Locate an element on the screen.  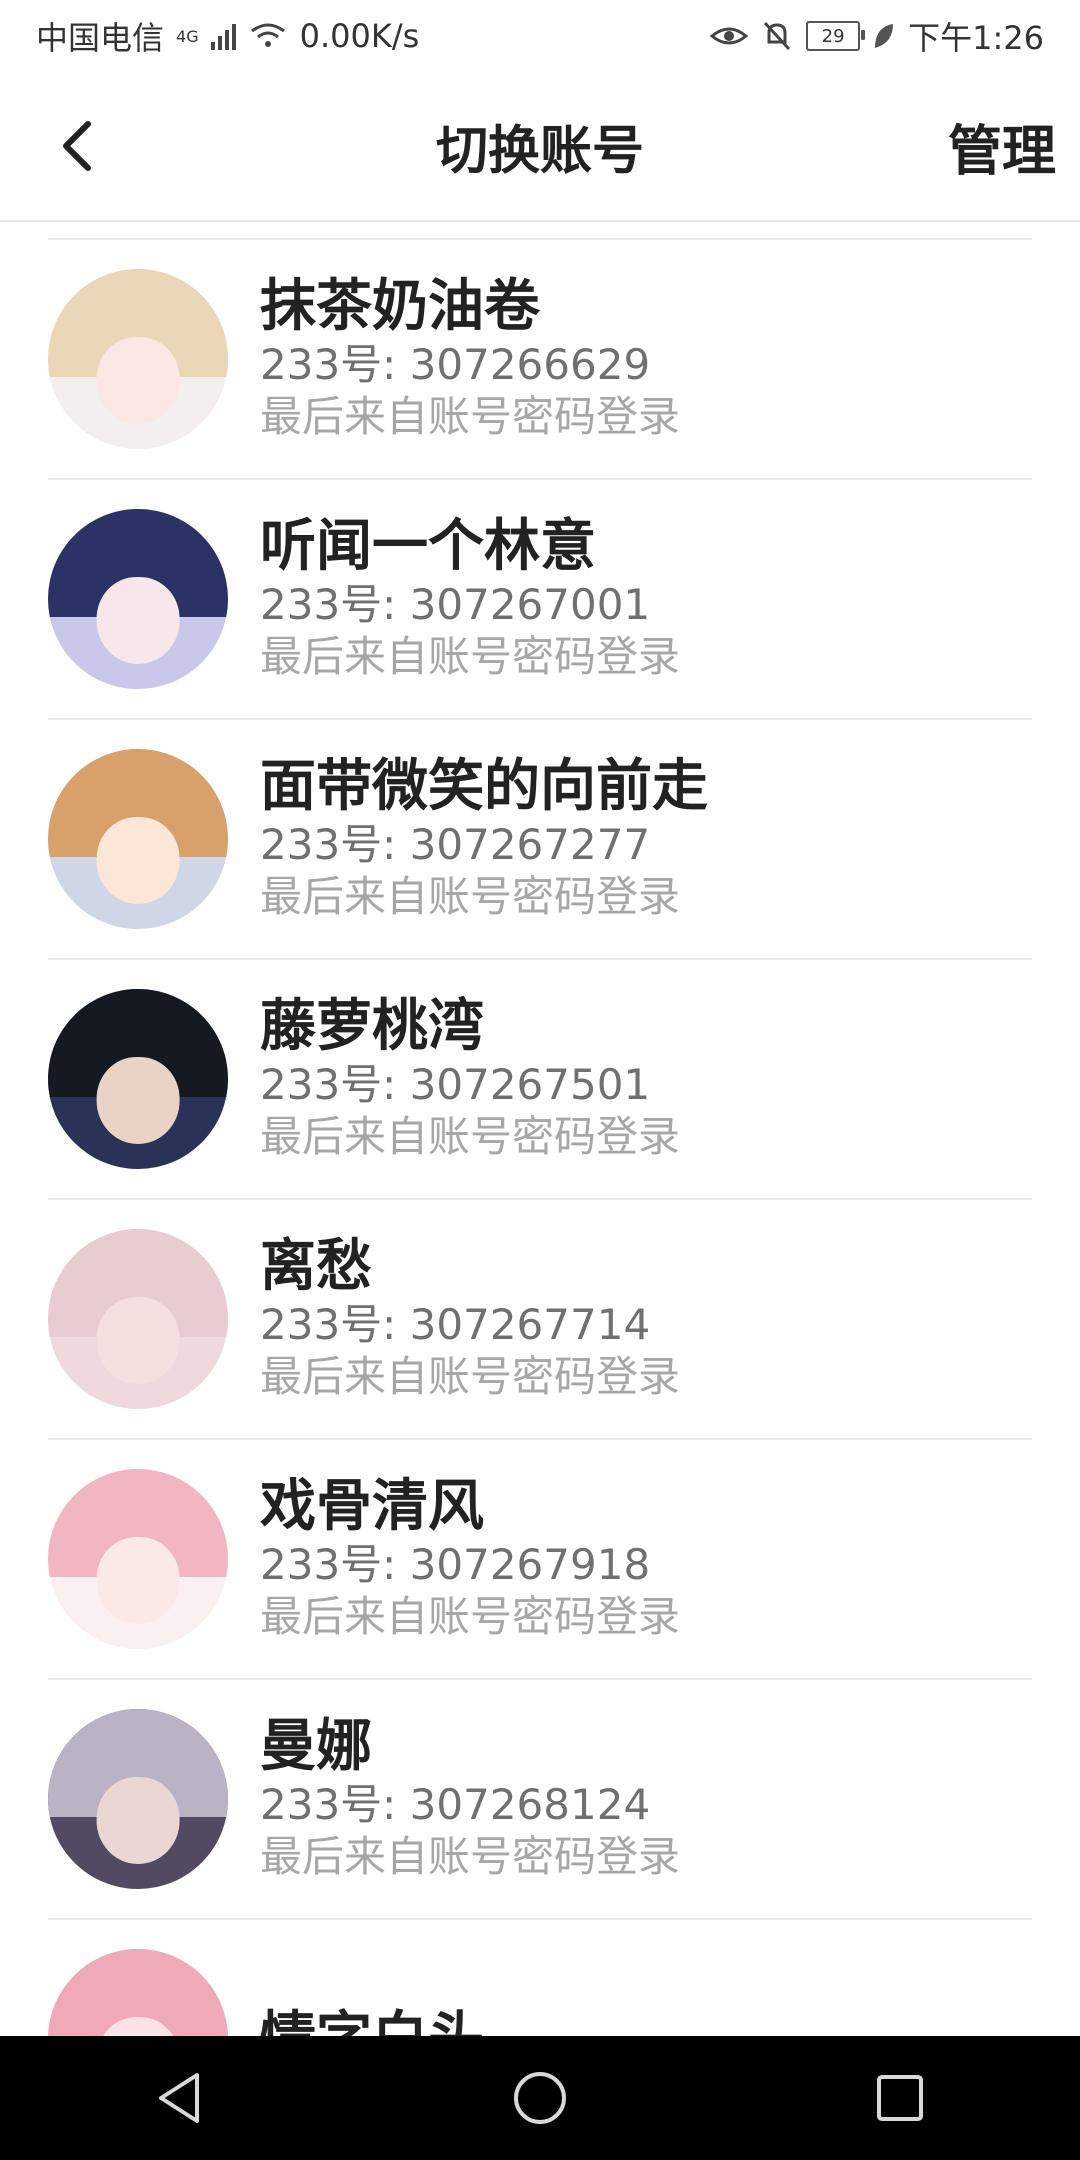
account-id: 233号: 307268124 is located at coordinates (455, 1804).